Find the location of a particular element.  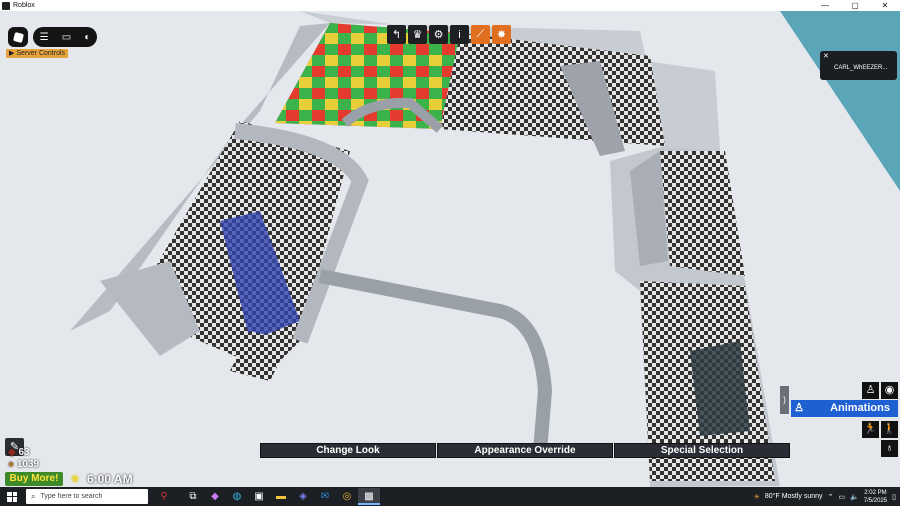

stat-top-row: ◆ 63 is located at coordinates (19, 452).